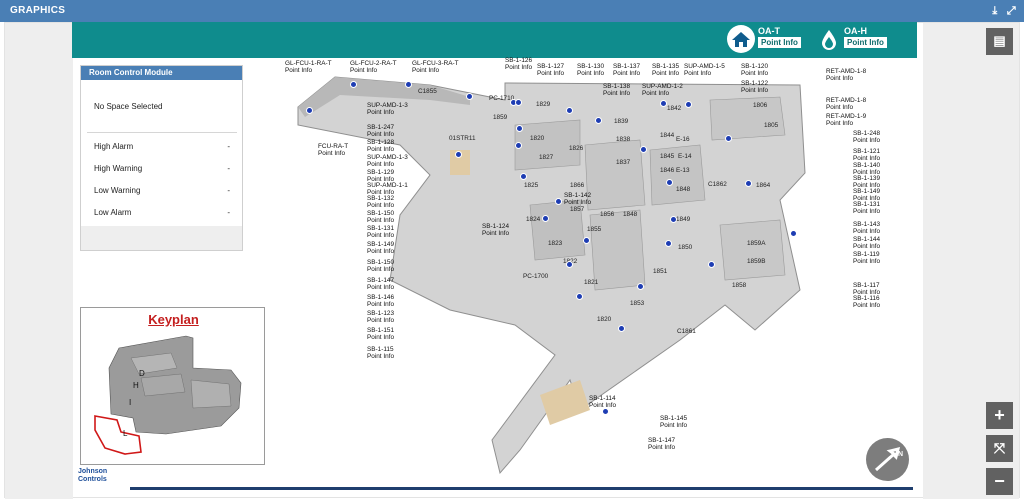 Image resolution: width=1024 pixels, height=501 pixels. Describe the element at coordinates (380, 334) in the screenshot. I see `label-sb-1-151: SB-1-151 Point Info` at that location.